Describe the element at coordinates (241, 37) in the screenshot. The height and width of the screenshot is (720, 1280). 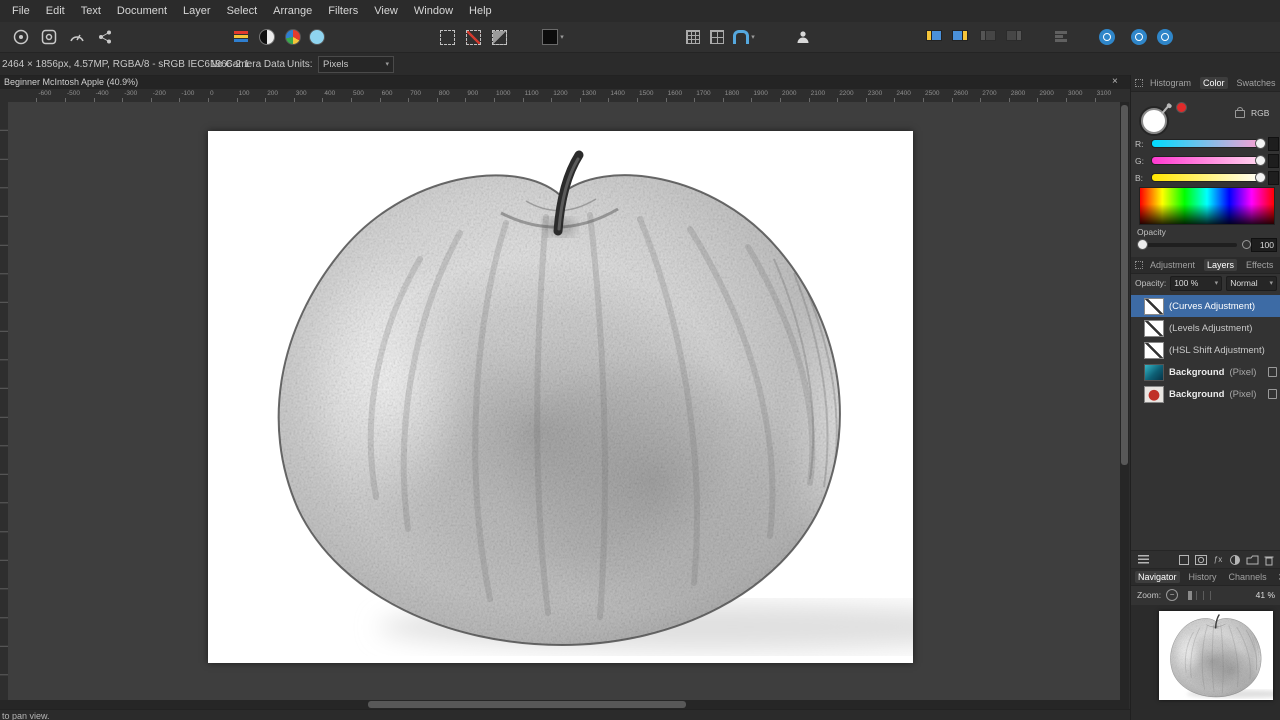
I see `auto-levels-icon` at that location.